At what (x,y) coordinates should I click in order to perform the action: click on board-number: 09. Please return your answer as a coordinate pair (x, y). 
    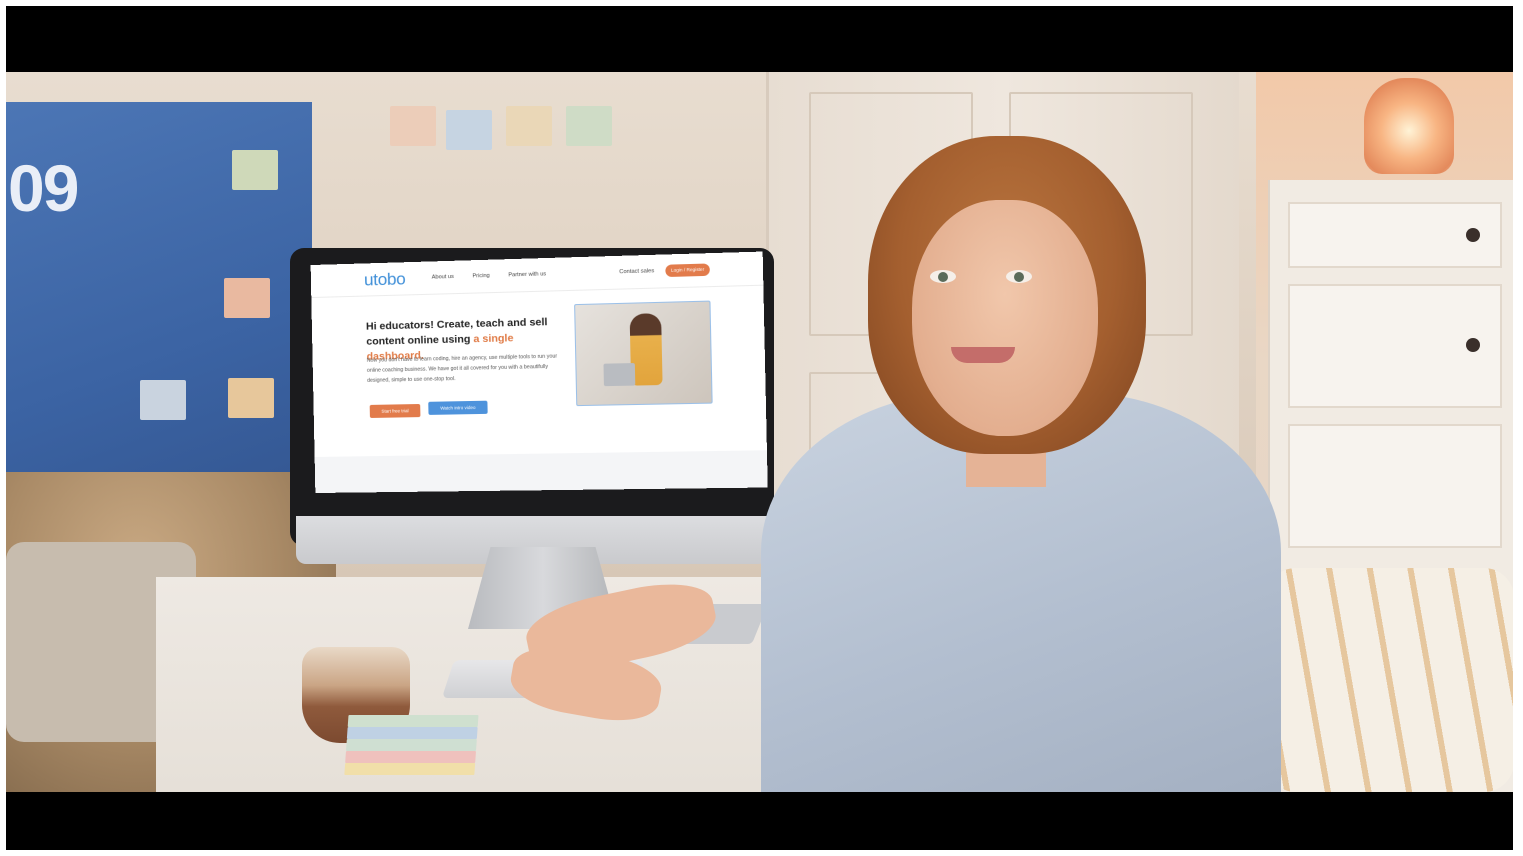
    Looking at the image, I should click on (43, 188).